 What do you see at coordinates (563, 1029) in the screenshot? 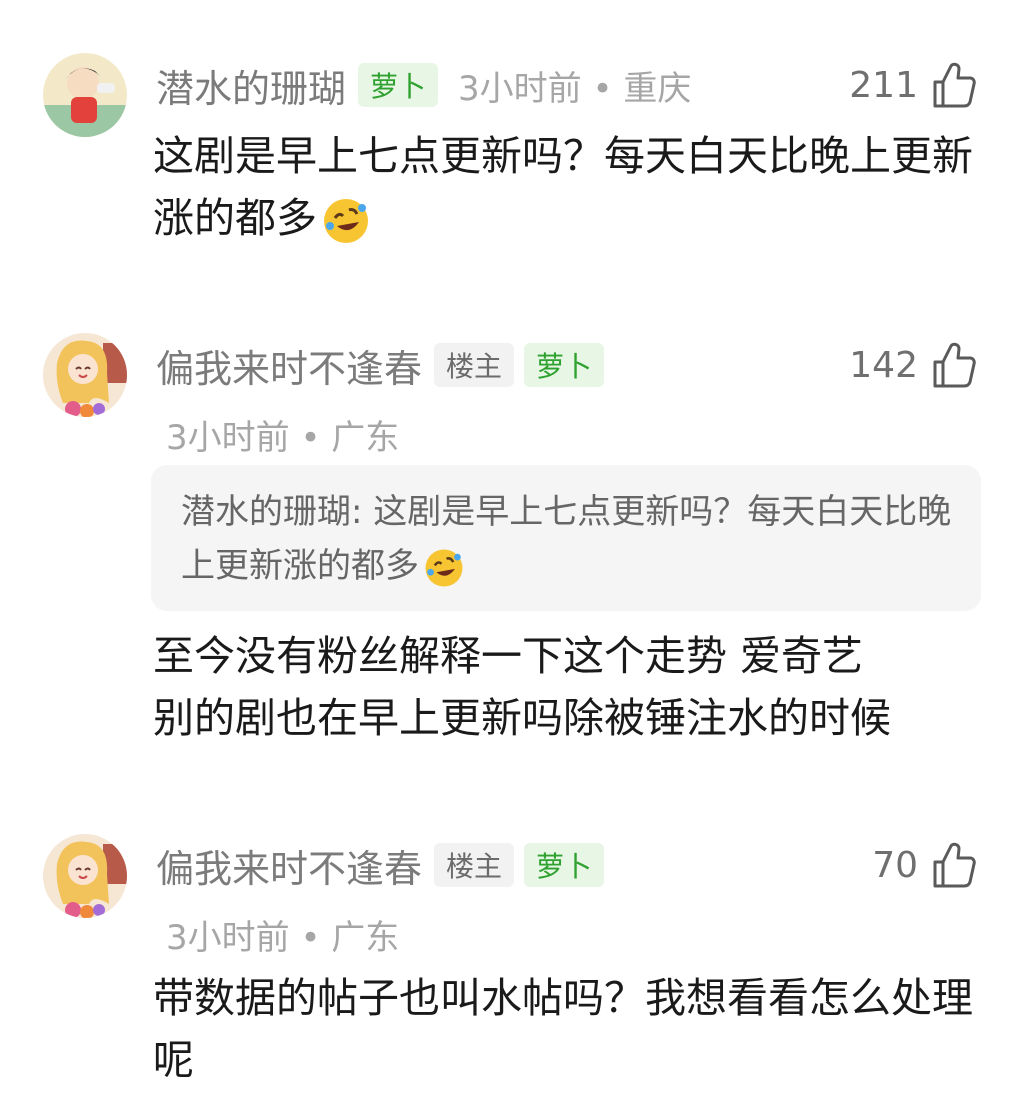
I see `comment-text: 带数据的帖子也叫水帖吗？我想看看怎么处理呢` at bounding box center [563, 1029].